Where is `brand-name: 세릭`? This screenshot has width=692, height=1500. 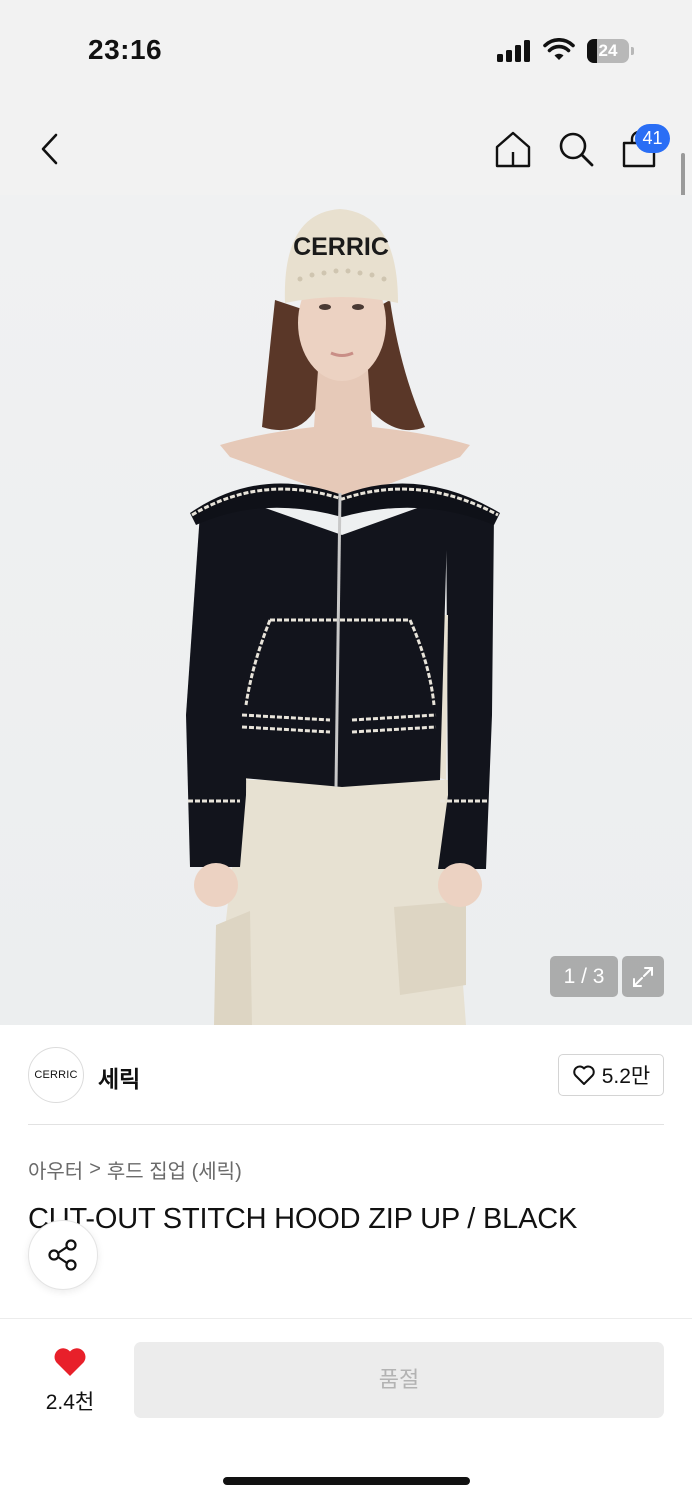 brand-name: 세릭 is located at coordinates (119, 1077).